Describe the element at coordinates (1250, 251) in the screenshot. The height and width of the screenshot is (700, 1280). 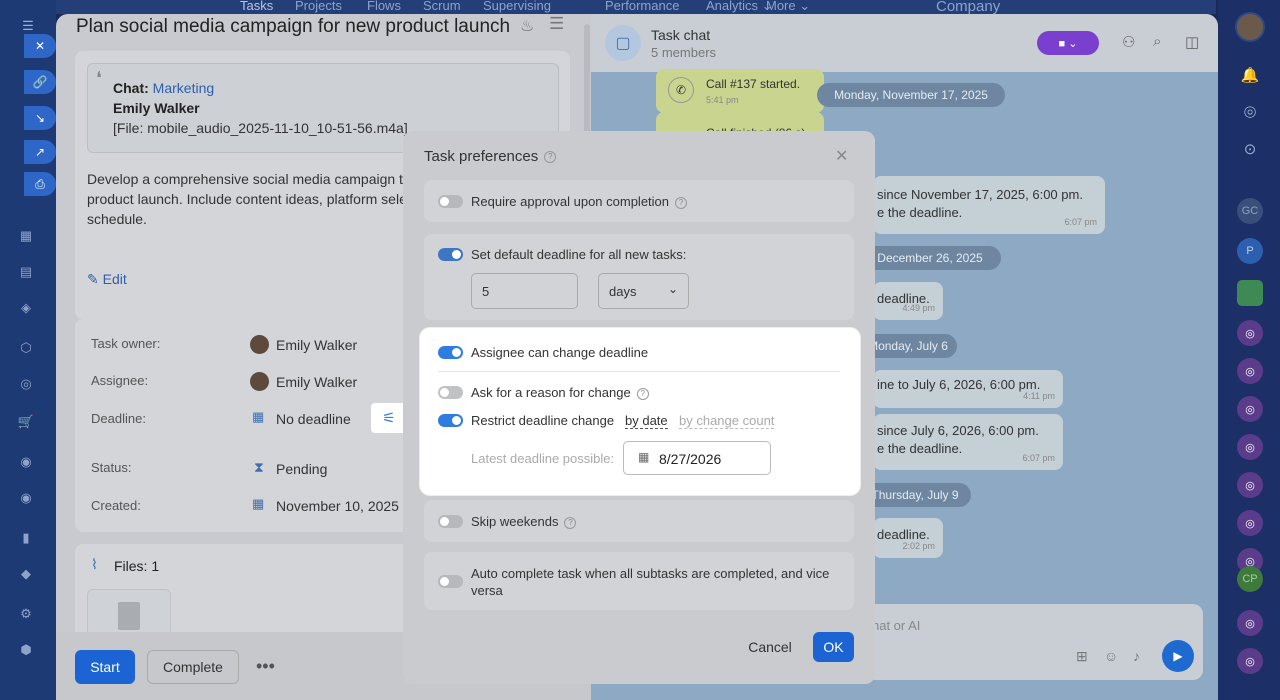
I see `contact-p: P` at that location.